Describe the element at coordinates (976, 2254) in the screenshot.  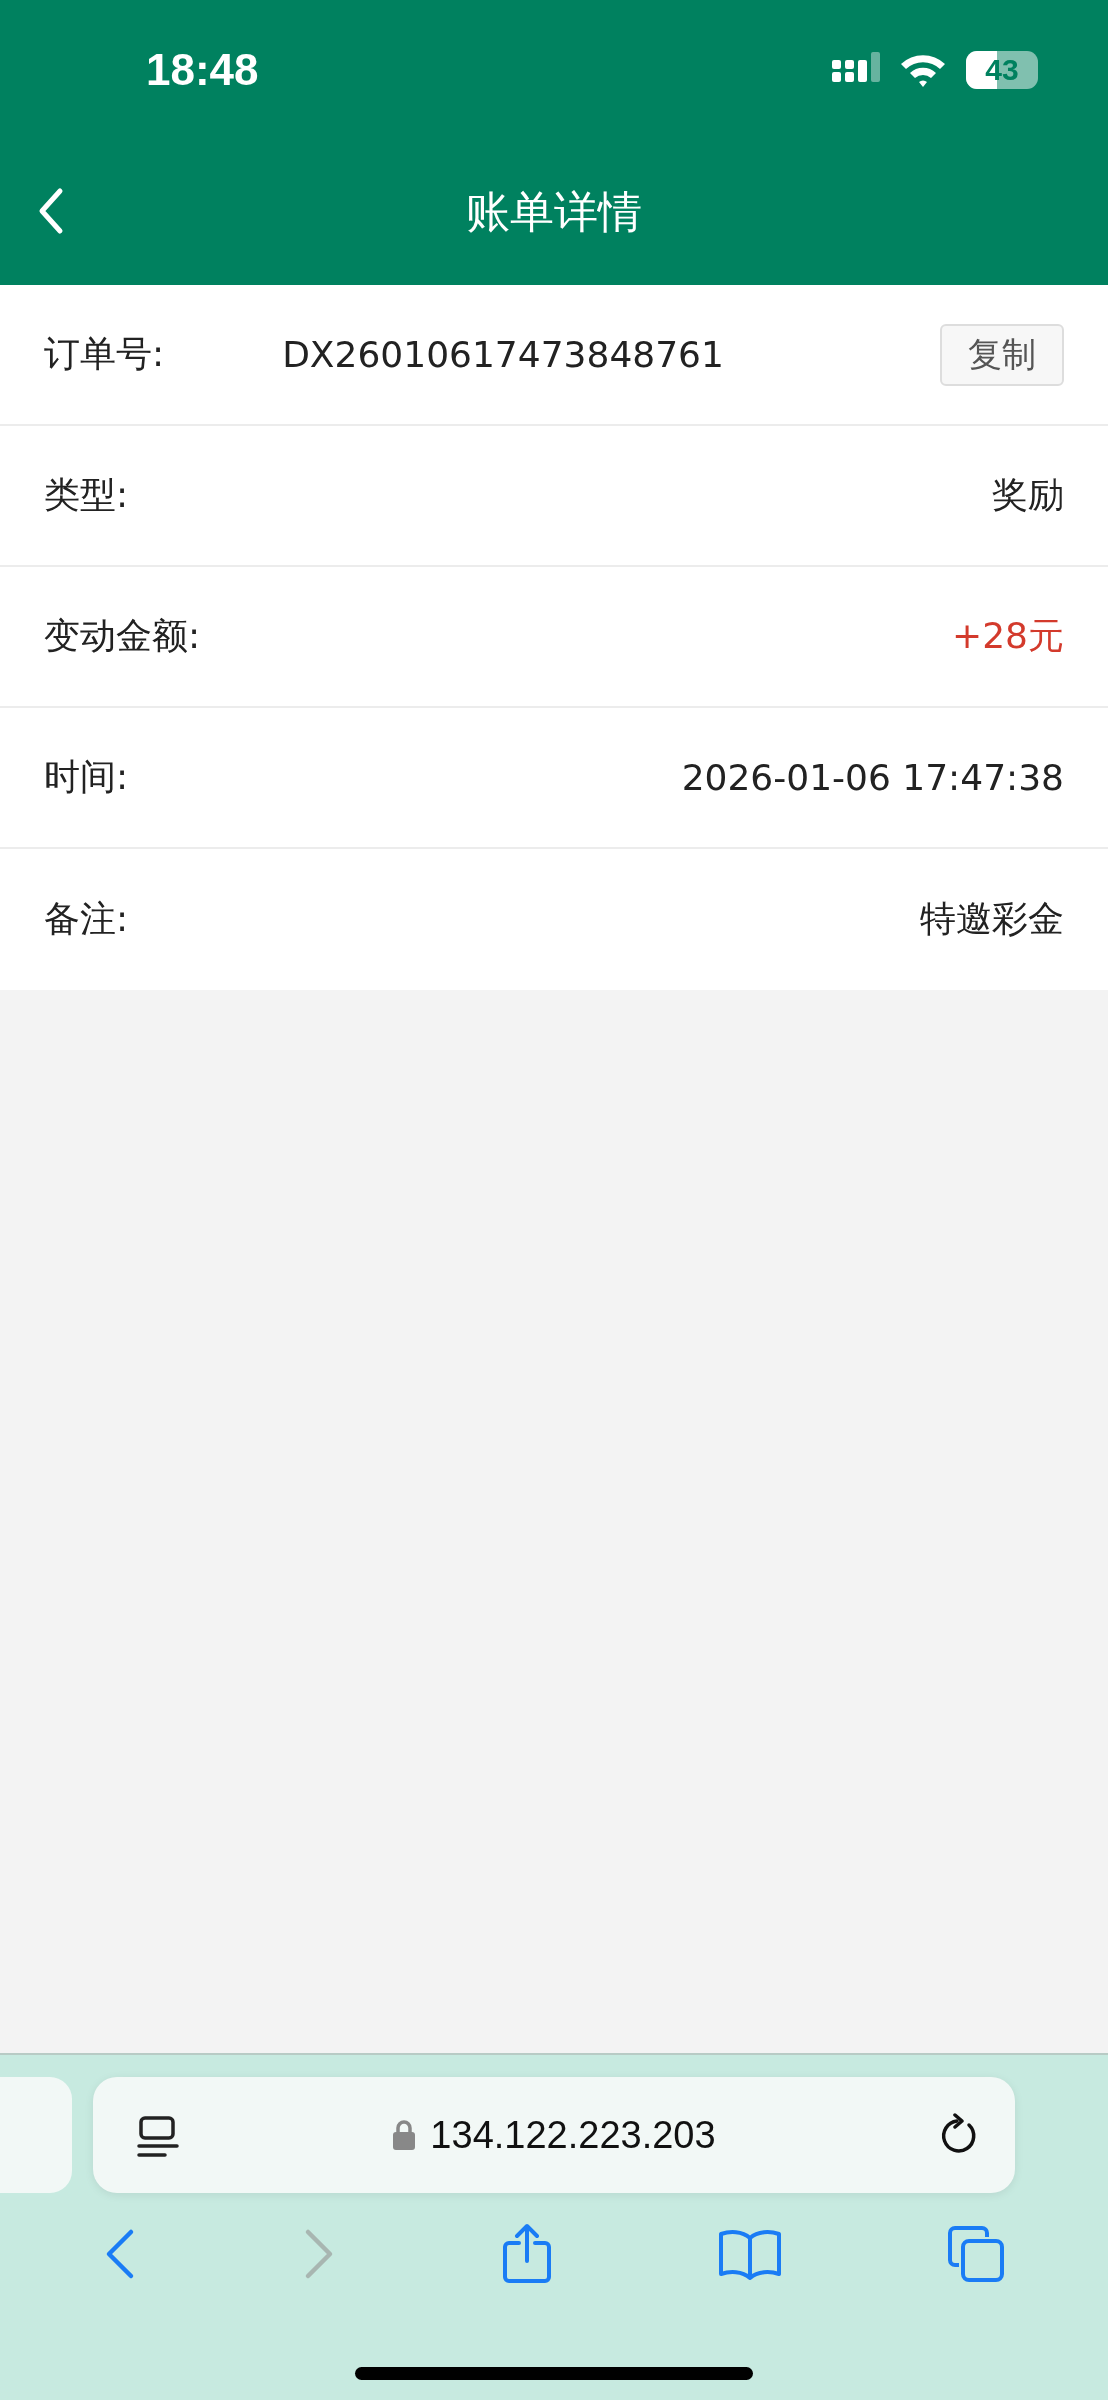
I see `tabs-icon` at that location.